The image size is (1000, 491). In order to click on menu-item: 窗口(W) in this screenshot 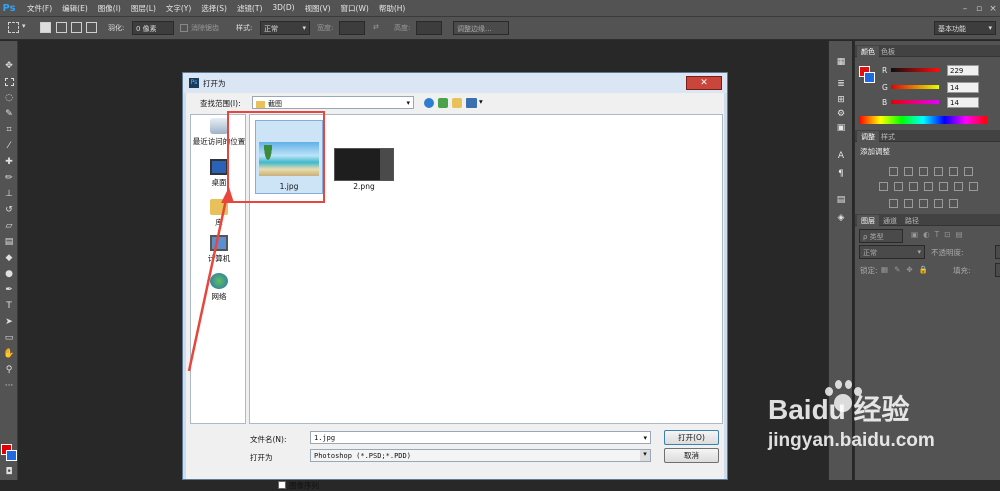, I will do `click(355, 8)`.